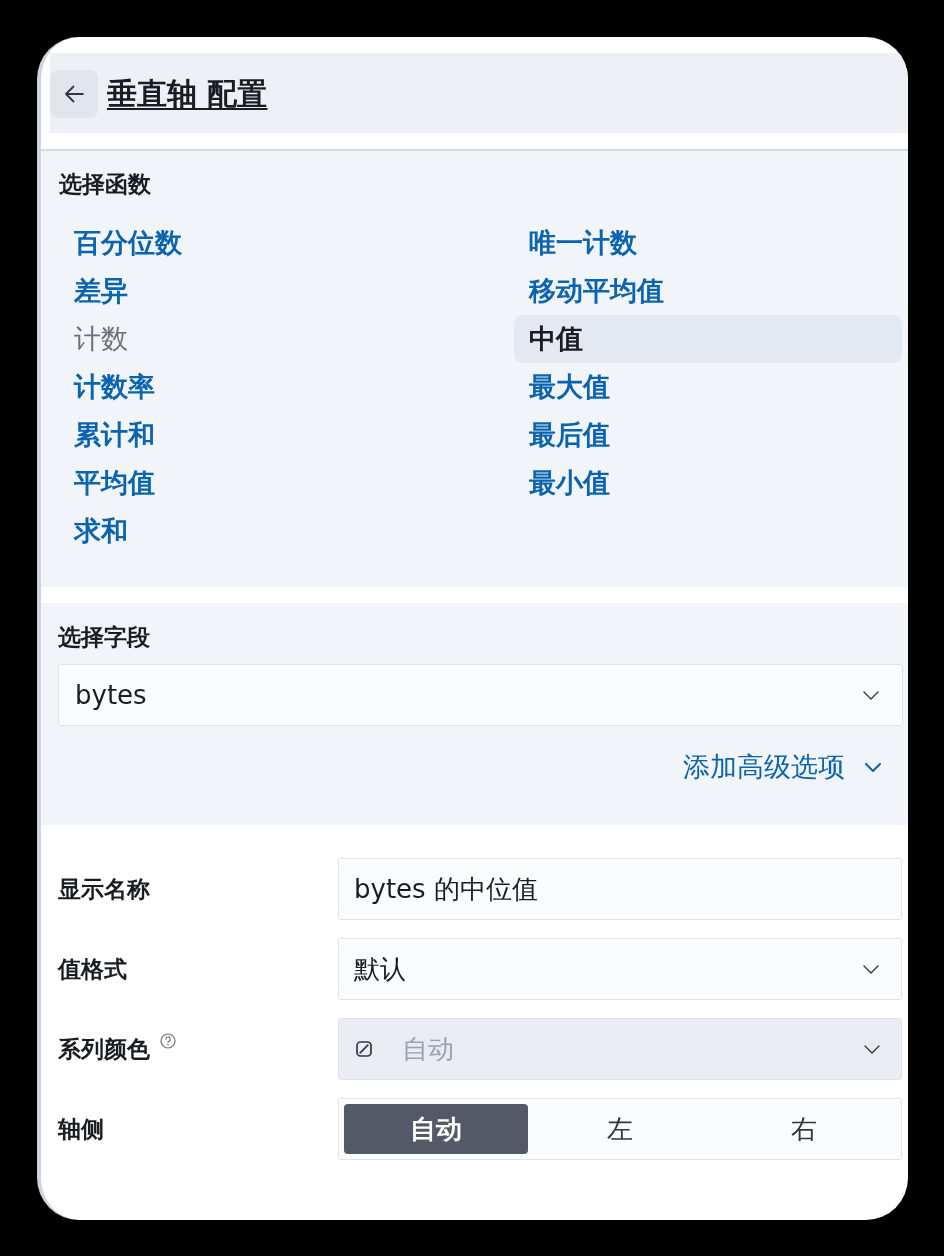 Image resolution: width=944 pixels, height=1256 pixels. What do you see at coordinates (101, 291) in the screenshot?
I see `function-option: 差异` at bounding box center [101, 291].